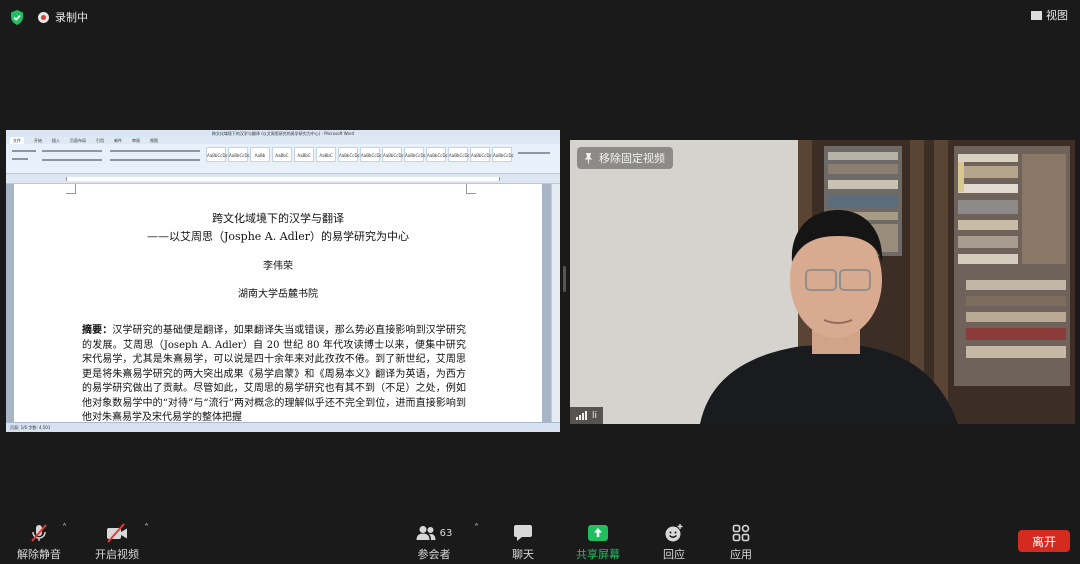 The height and width of the screenshot is (564, 1080). What do you see at coordinates (43, 17) in the screenshot?
I see `record-icon` at bounding box center [43, 17].